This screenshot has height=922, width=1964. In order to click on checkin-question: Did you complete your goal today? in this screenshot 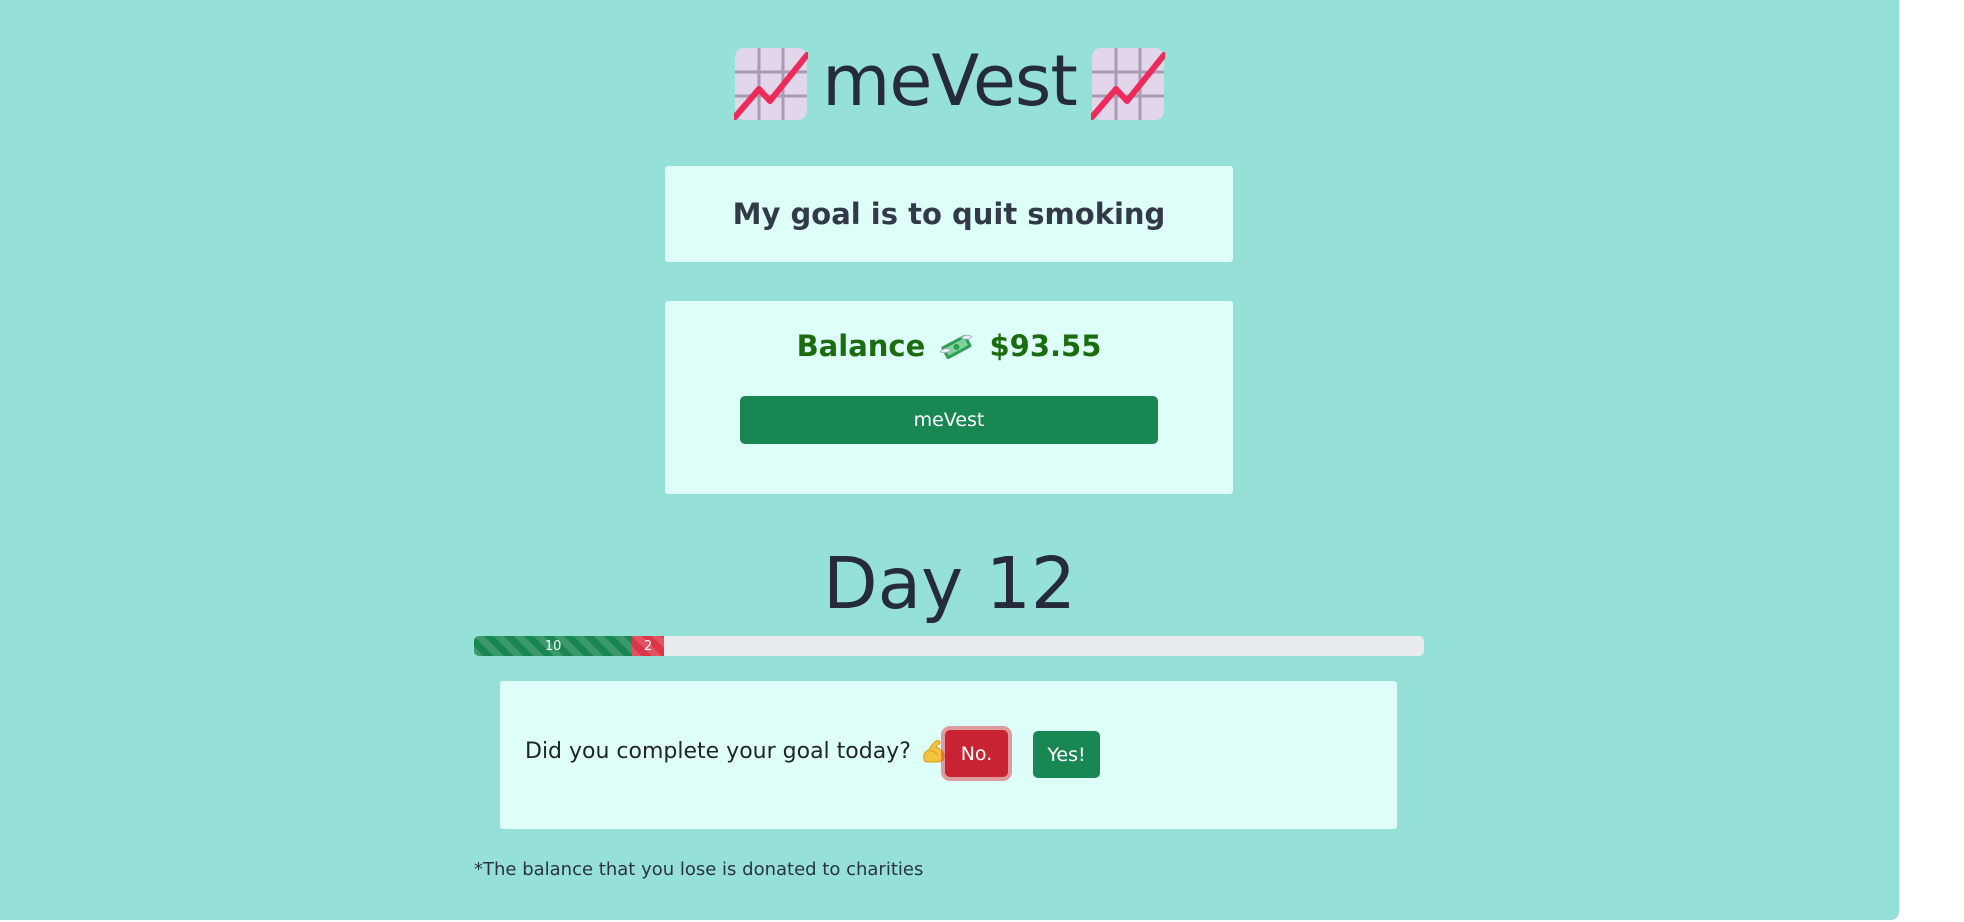, I will do `click(736, 751)`.